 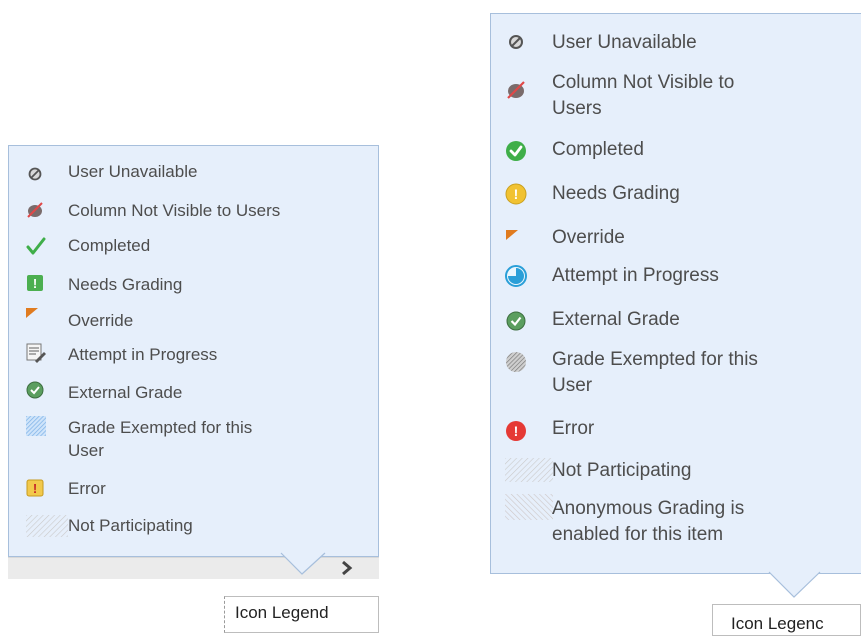 I want to click on legend-pointer-tail-right, so click(x=794, y=584).